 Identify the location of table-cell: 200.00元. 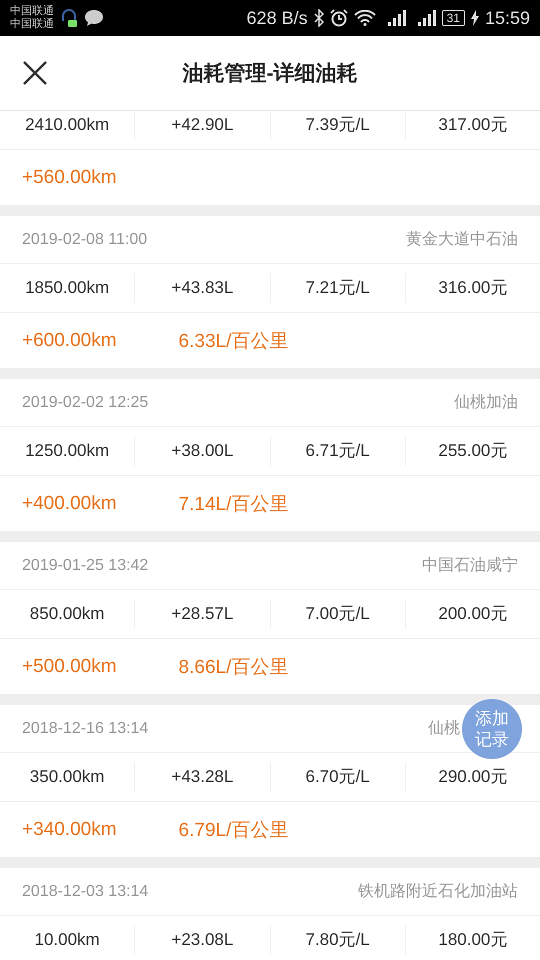
(472, 614).